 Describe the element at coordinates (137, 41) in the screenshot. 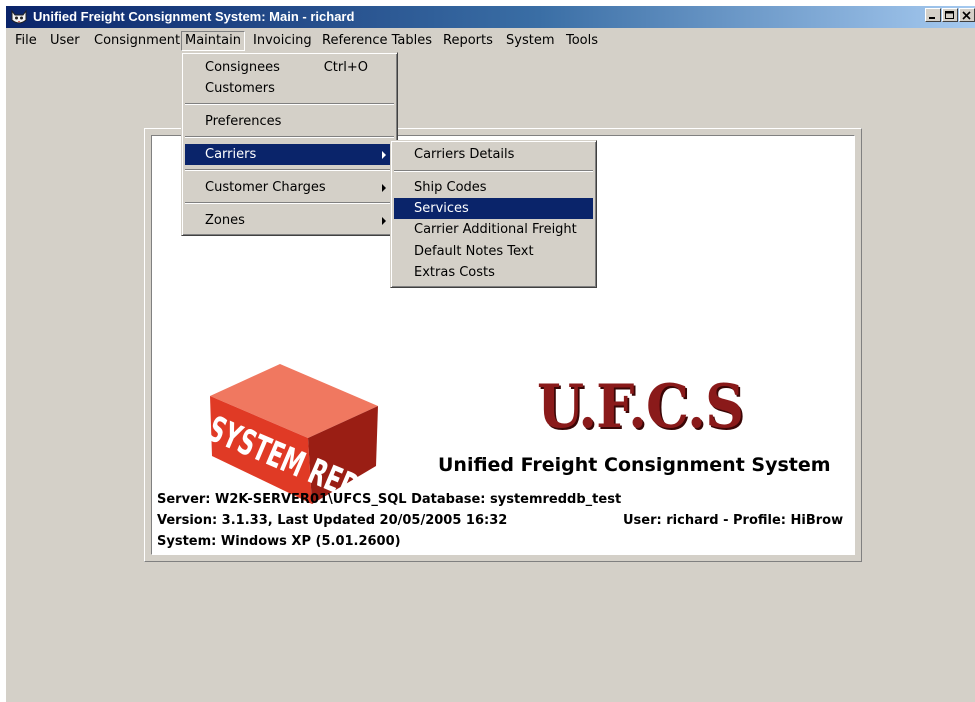

I see `menu-consignment: Consignment` at that location.